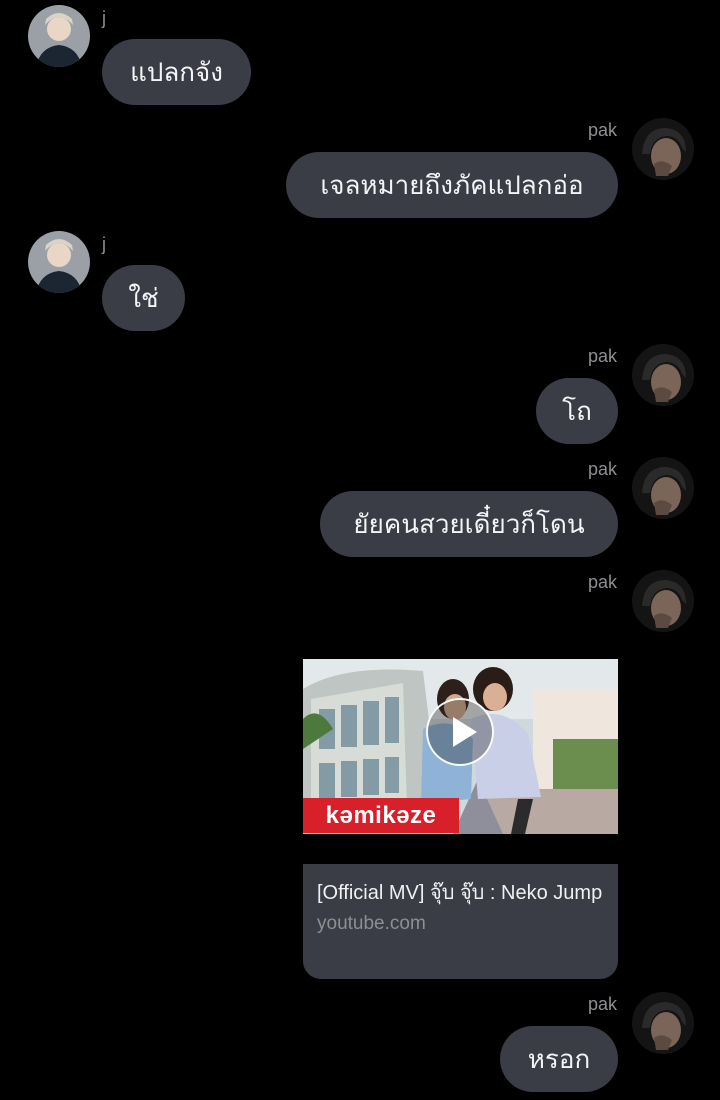 This screenshot has width=720, height=1100. What do you see at coordinates (143, 298) in the screenshot?
I see `message-bubble-received: ใช่` at bounding box center [143, 298].